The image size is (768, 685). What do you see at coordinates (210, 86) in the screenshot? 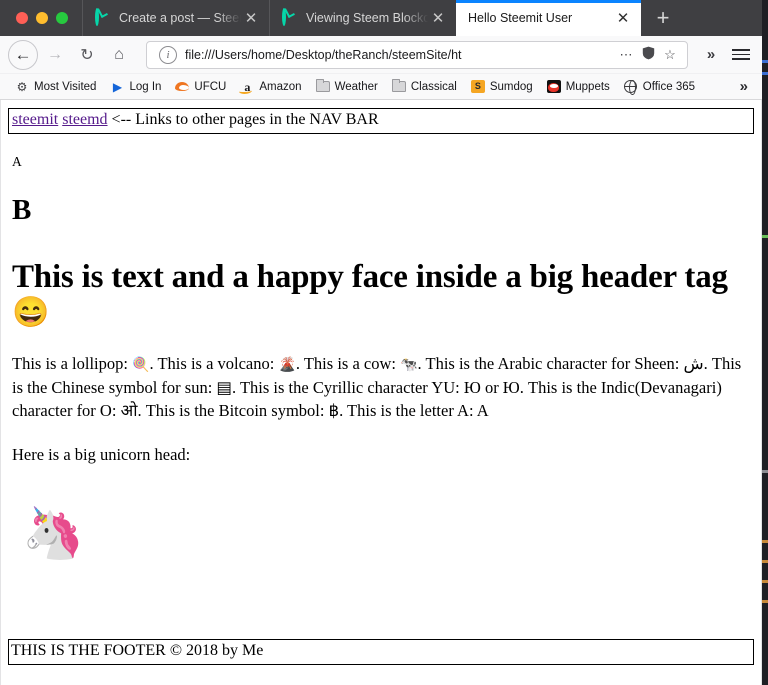
I see `bookmark-label: UFCU` at bounding box center [210, 86].